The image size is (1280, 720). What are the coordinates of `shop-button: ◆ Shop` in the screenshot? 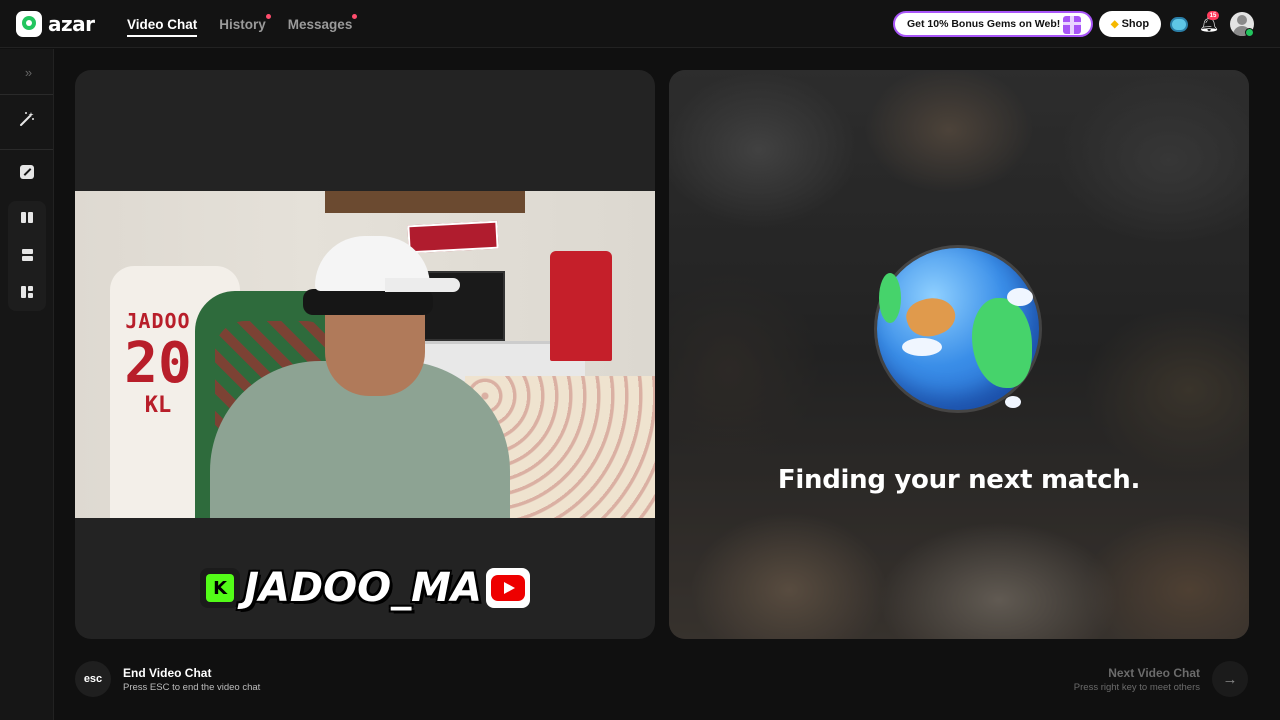 It's located at (1130, 24).